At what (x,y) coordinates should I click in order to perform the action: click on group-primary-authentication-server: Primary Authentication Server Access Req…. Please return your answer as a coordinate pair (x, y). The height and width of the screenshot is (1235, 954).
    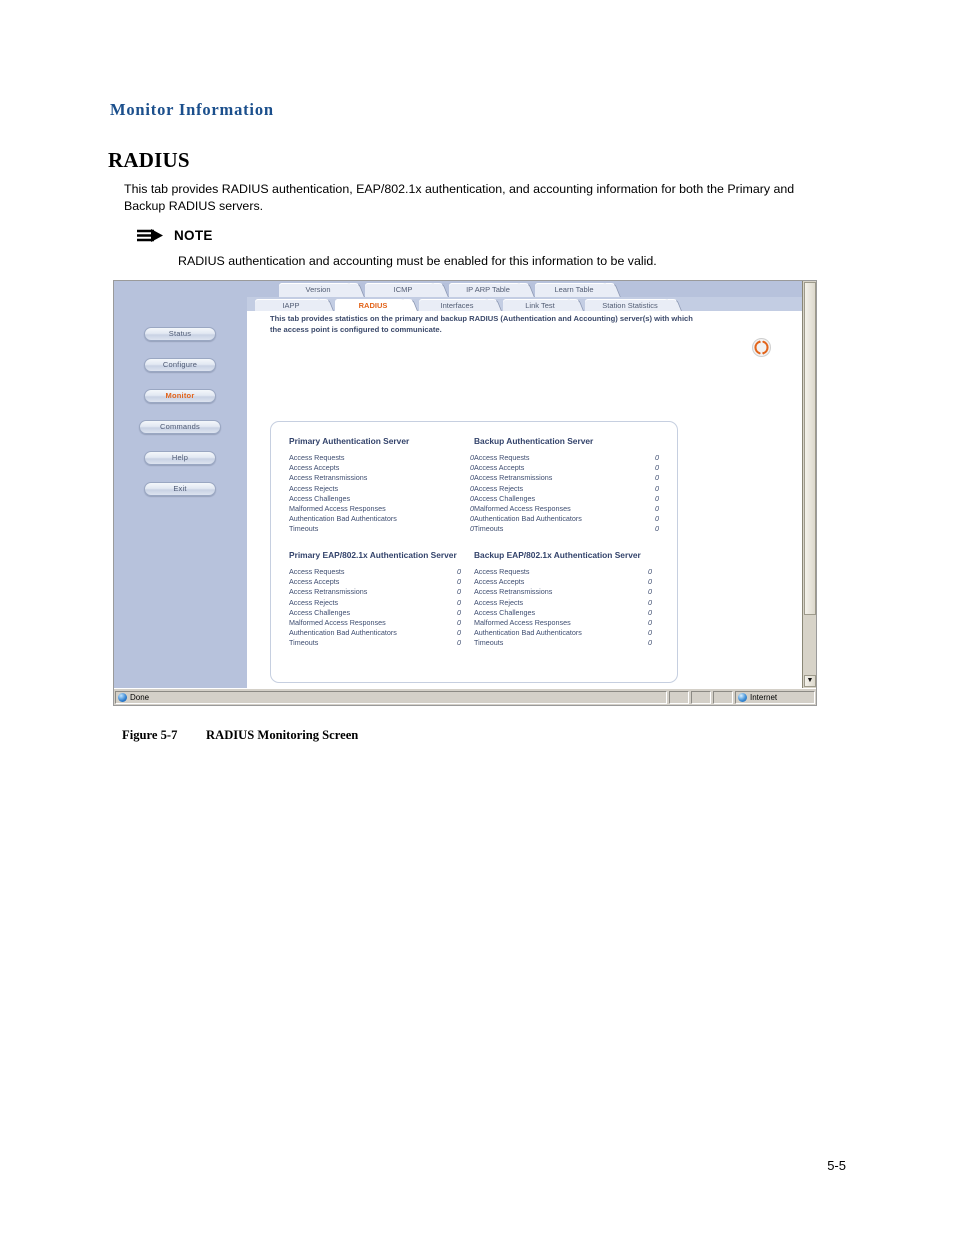
    Looking at the image, I should click on (381, 485).